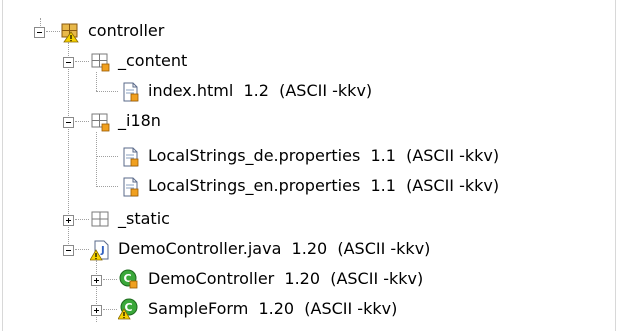 The image size is (618, 331). I want to click on java-file-warning-icon: J, so click(99, 250).